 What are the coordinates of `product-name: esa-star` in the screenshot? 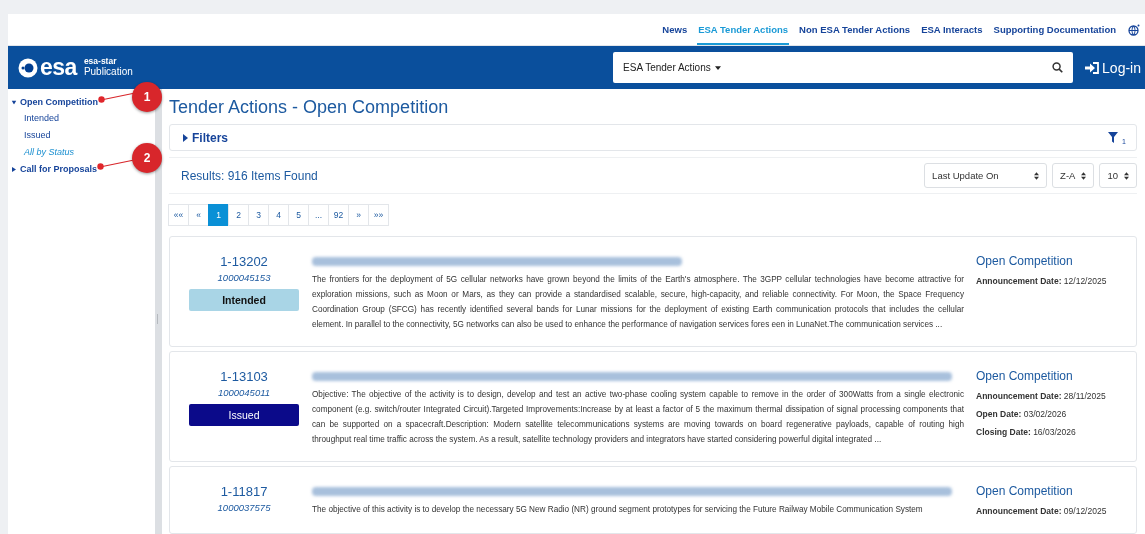 It's located at (100, 61).